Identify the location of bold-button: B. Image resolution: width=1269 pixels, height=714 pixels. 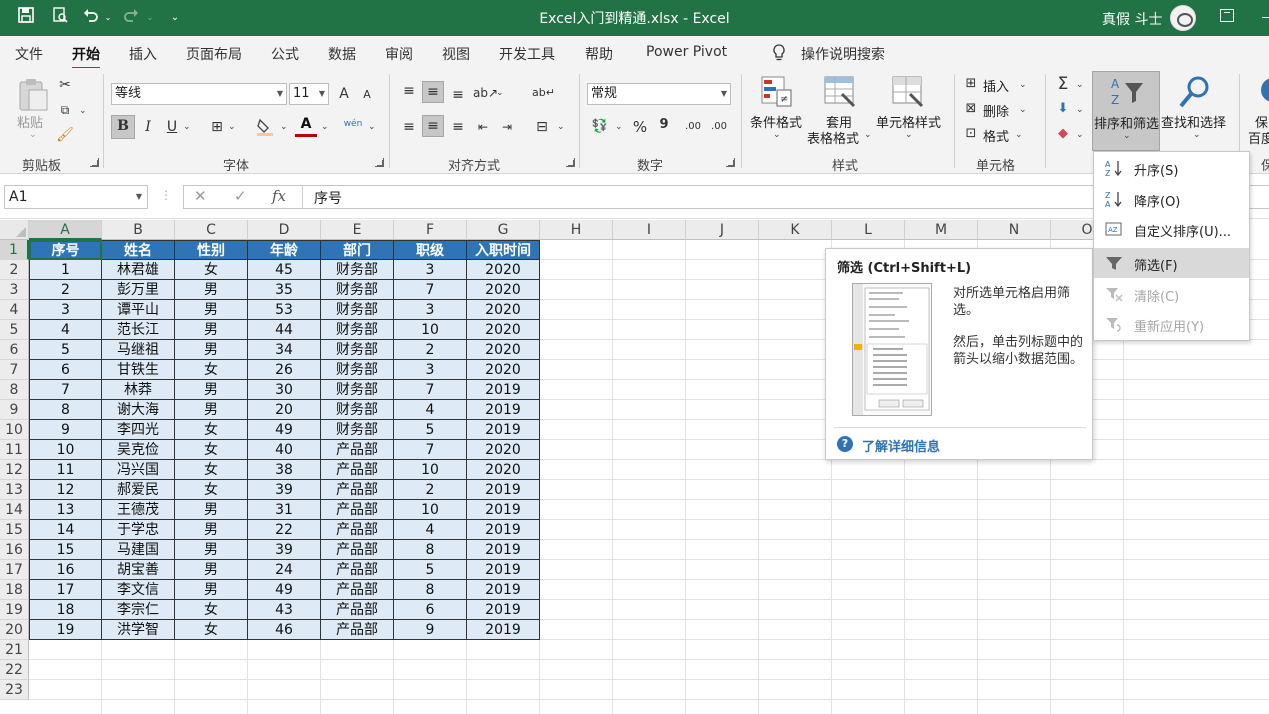
(123, 127).